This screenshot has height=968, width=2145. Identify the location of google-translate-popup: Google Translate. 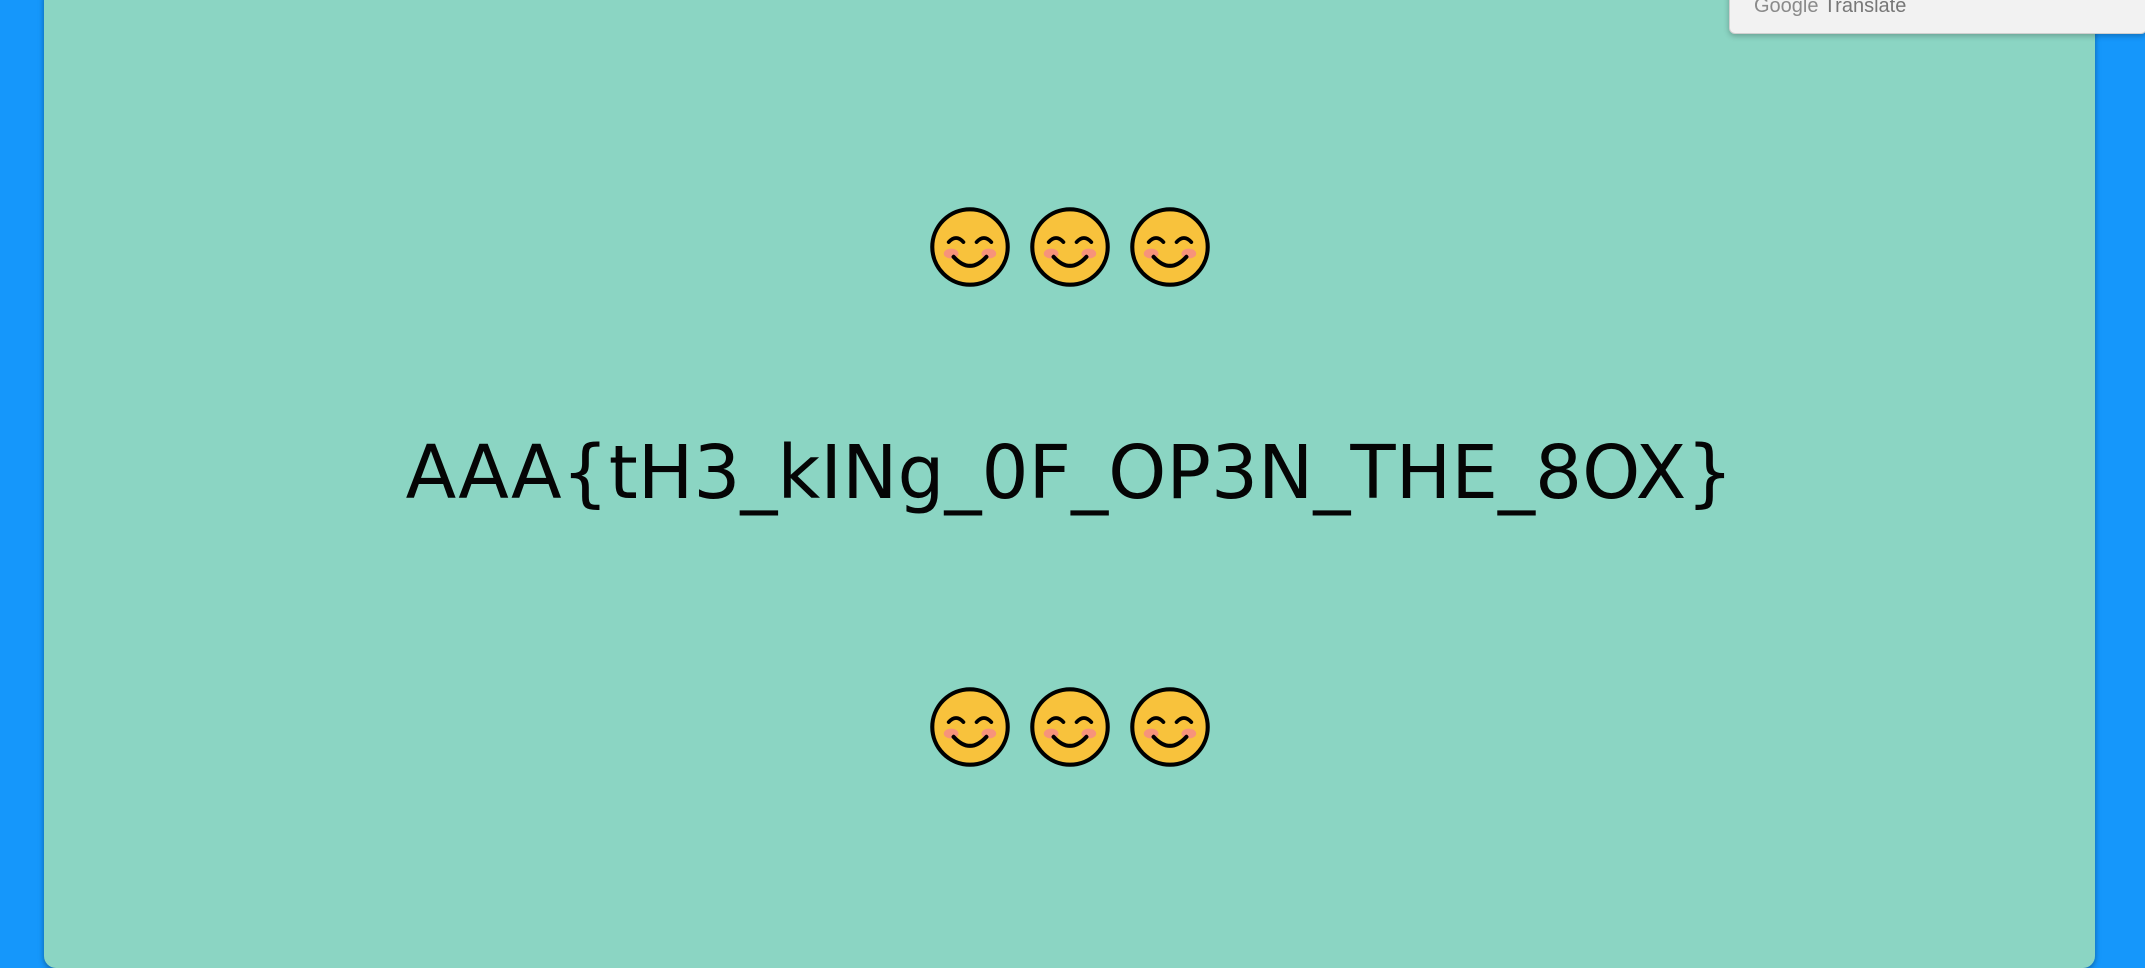
(1937, 17).